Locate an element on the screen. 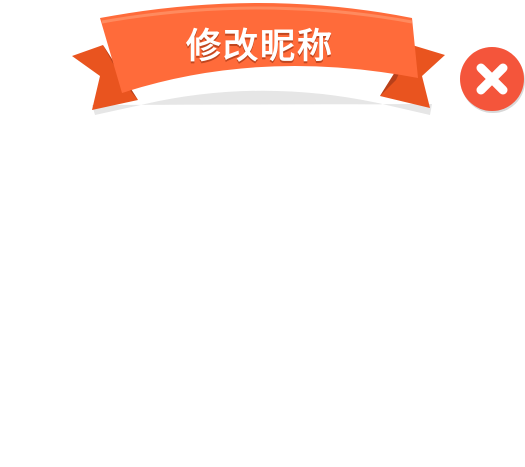 The height and width of the screenshot is (467, 525). close-icon is located at coordinates (492, 80).